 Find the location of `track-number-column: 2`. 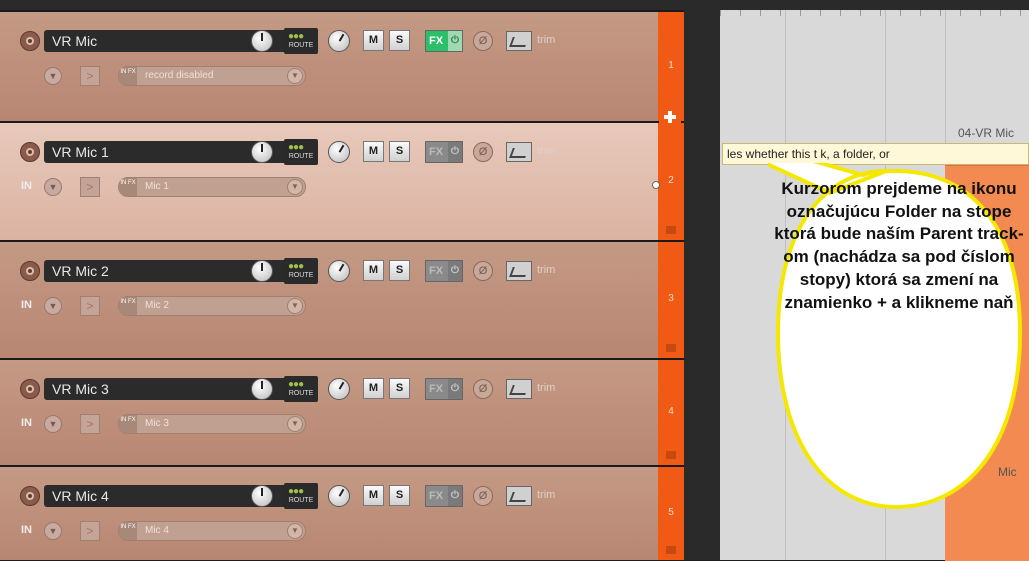

track-number-column: 2 is located at coordinates (671, 180).